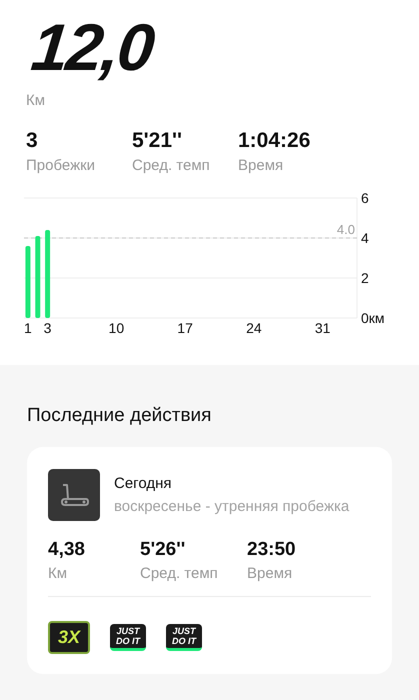 Image resolution: width=419 pixels, height=700 pixels. Describe the element at coordinates (67, 550) in the screenshot. I see `stat-value: 4,38` at that location.